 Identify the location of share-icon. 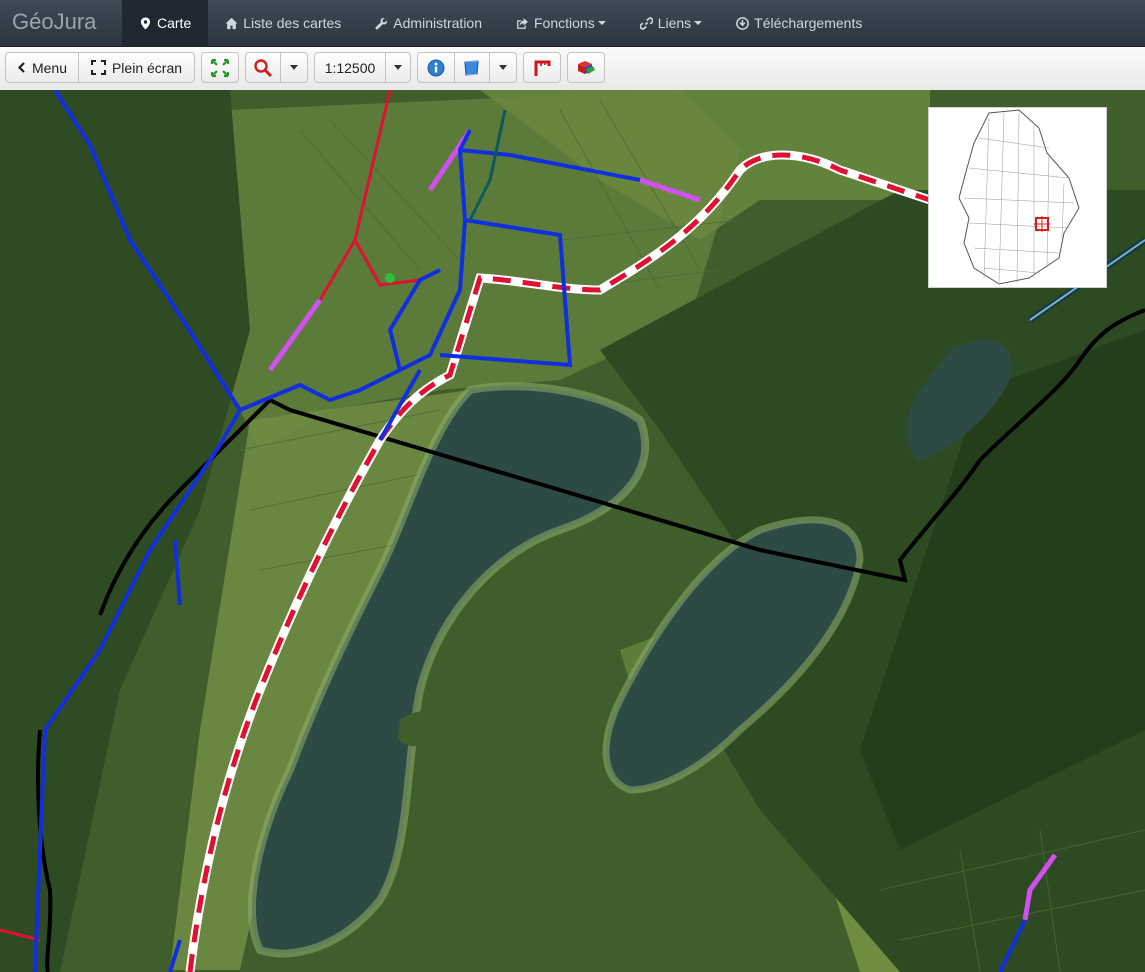
(522, 23).